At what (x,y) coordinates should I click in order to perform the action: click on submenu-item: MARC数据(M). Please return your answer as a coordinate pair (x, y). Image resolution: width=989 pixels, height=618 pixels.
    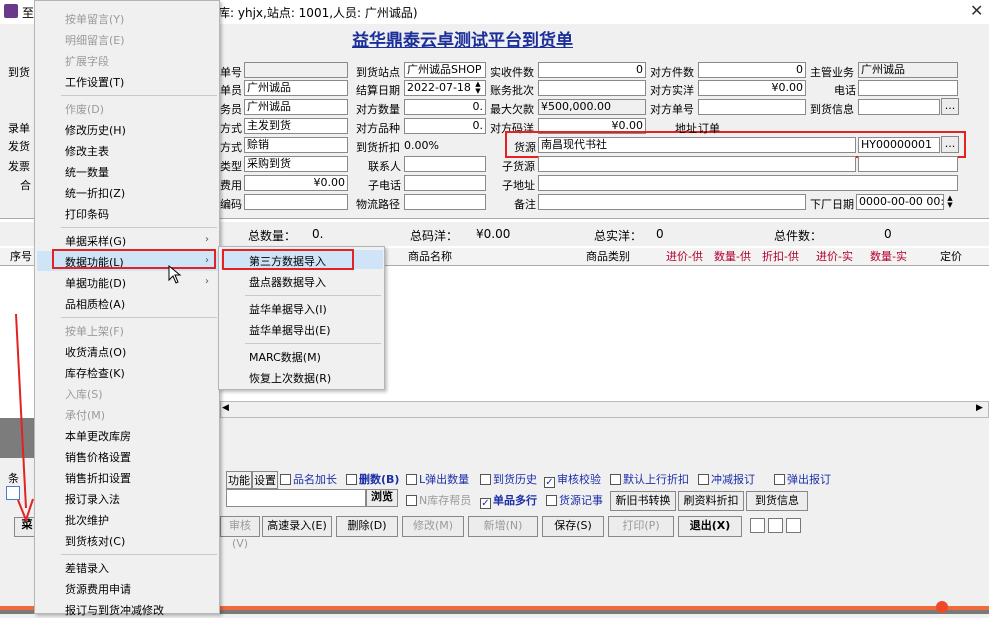
    Looking at the image, I should click on (285, 357).